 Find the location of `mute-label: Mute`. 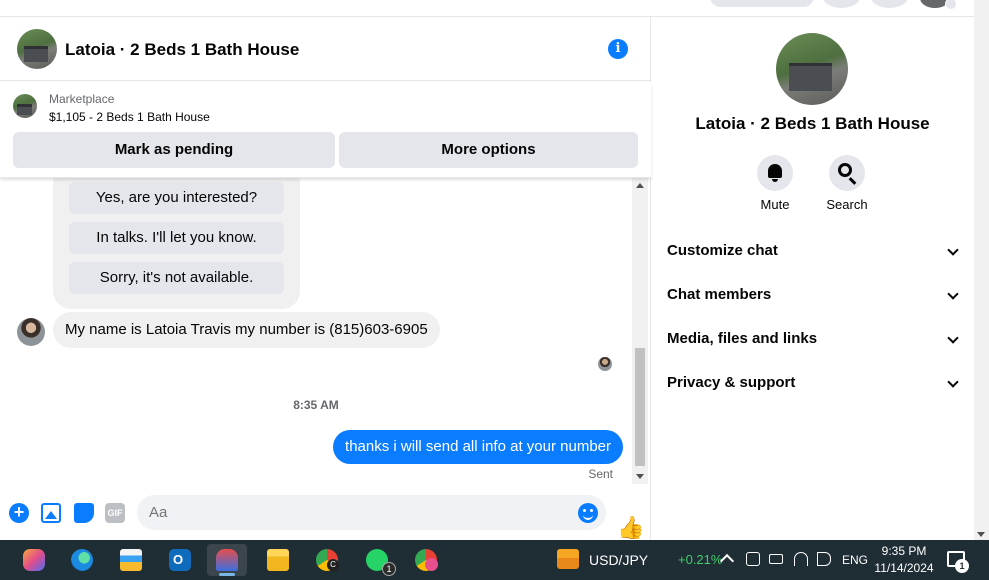

mute-label: Mute is located at coordinates (775, 204).